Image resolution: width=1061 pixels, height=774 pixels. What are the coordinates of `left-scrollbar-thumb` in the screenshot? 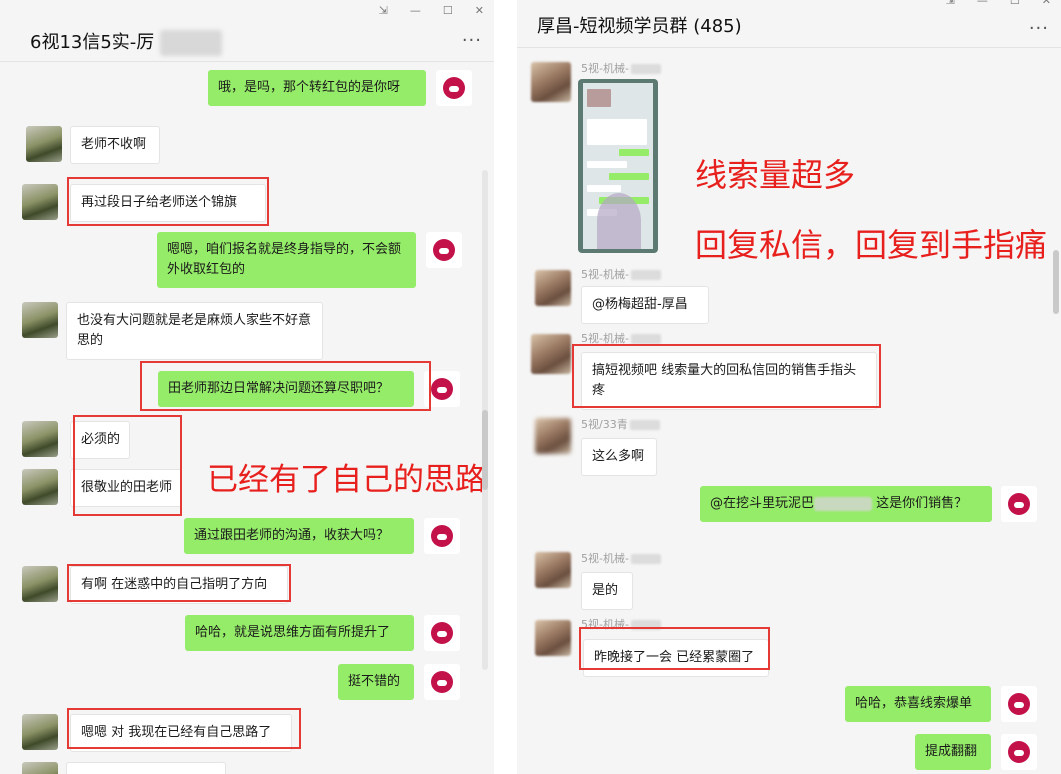 It's located at (485, 450).